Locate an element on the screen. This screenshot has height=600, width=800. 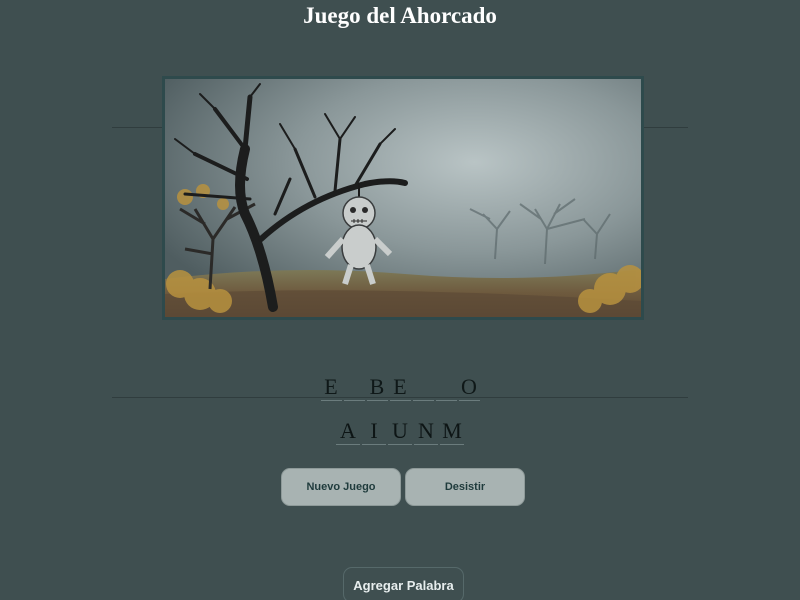
wrong-letter: U is located at coordinates (400, 431).